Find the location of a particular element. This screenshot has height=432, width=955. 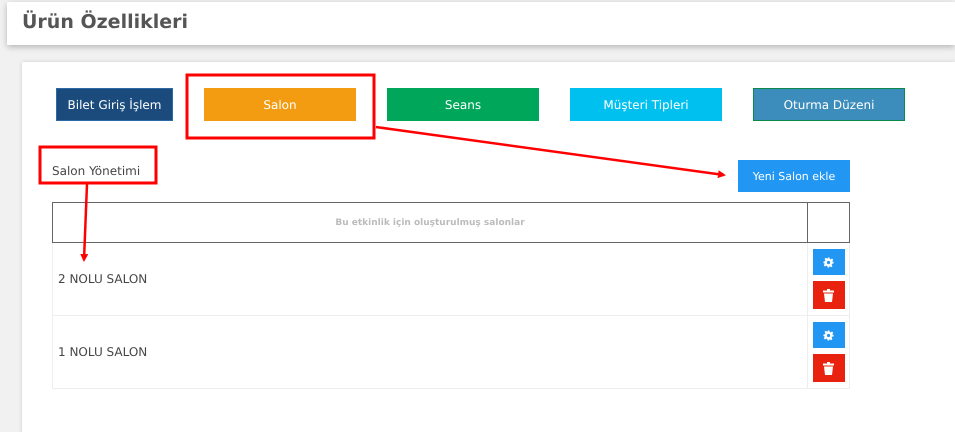

table-cell: 2 NOLU SALON is located at coordinates (430, 279).